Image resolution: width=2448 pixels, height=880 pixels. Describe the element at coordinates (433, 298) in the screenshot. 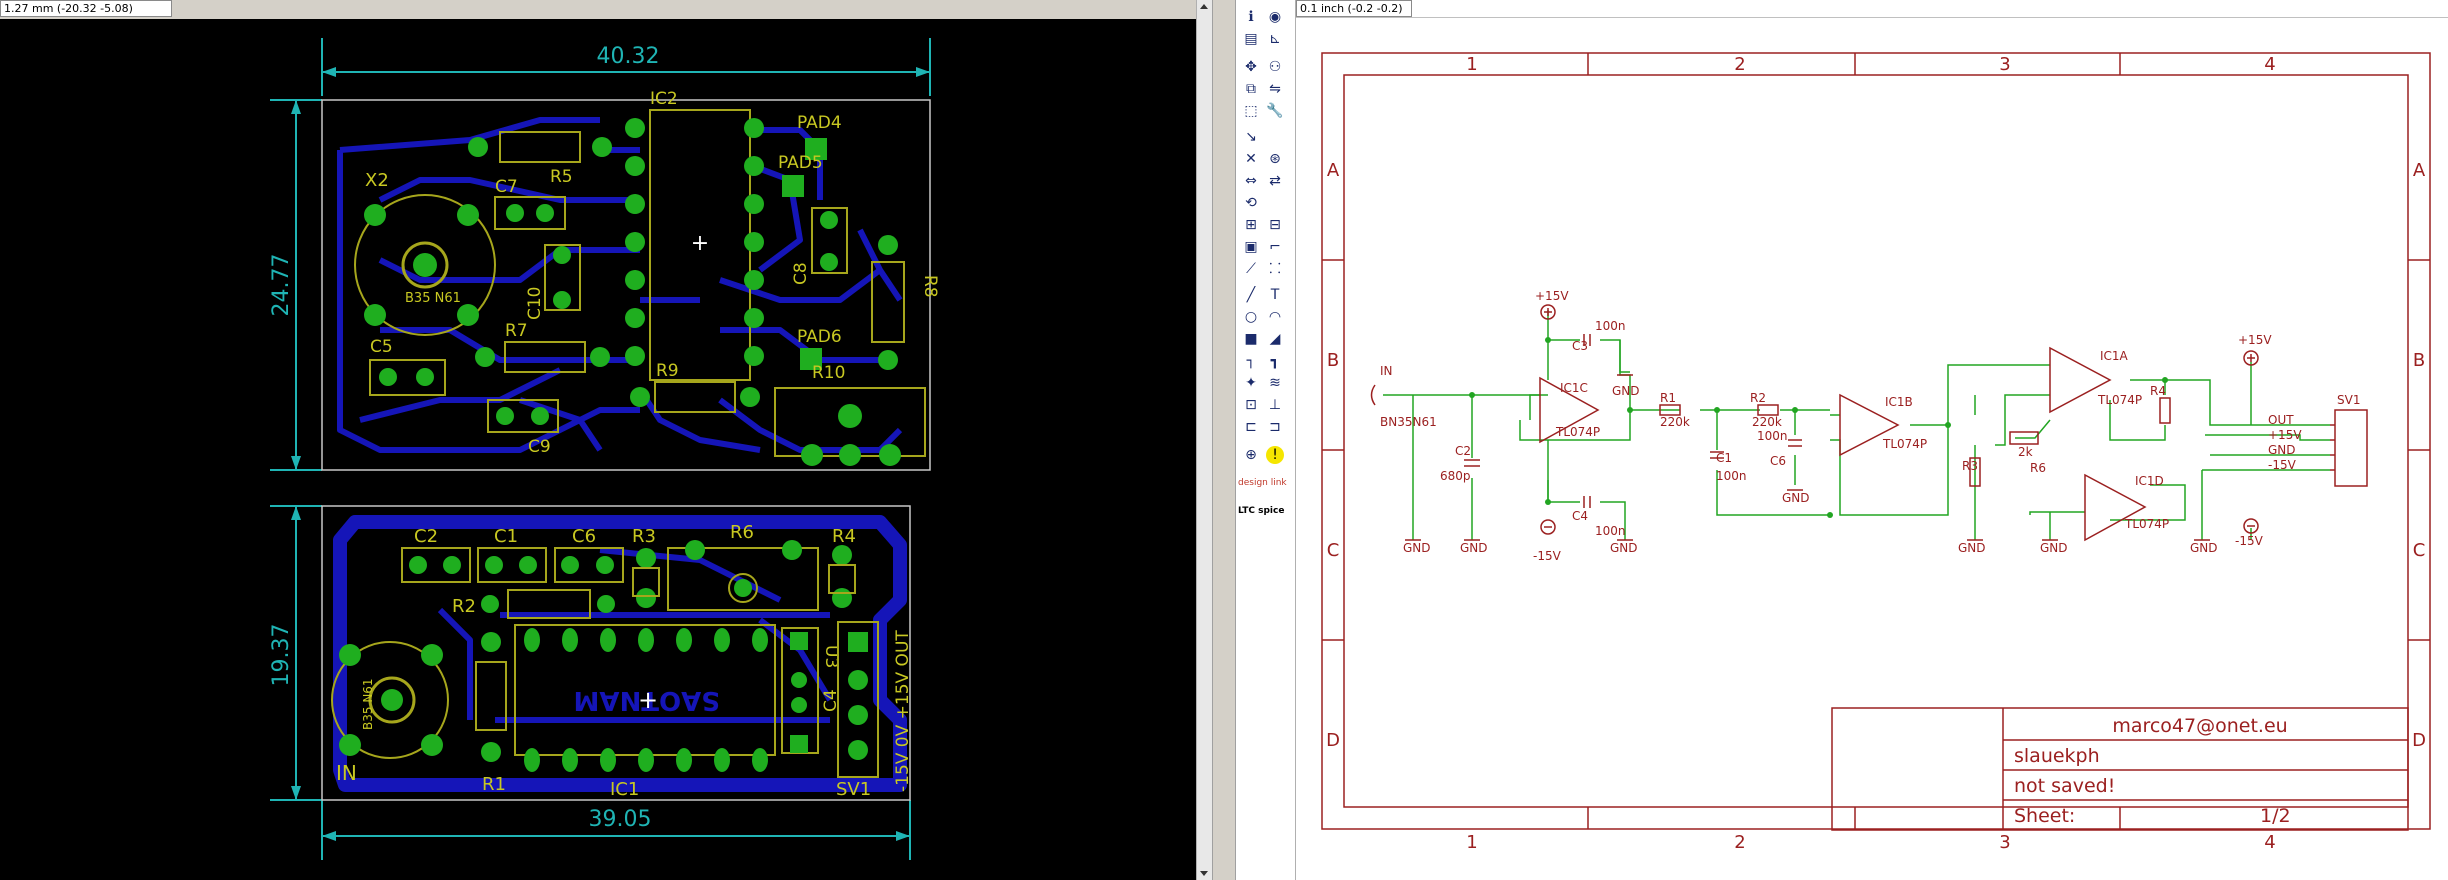

I see `x2-part-label: B35 N61` at that location.